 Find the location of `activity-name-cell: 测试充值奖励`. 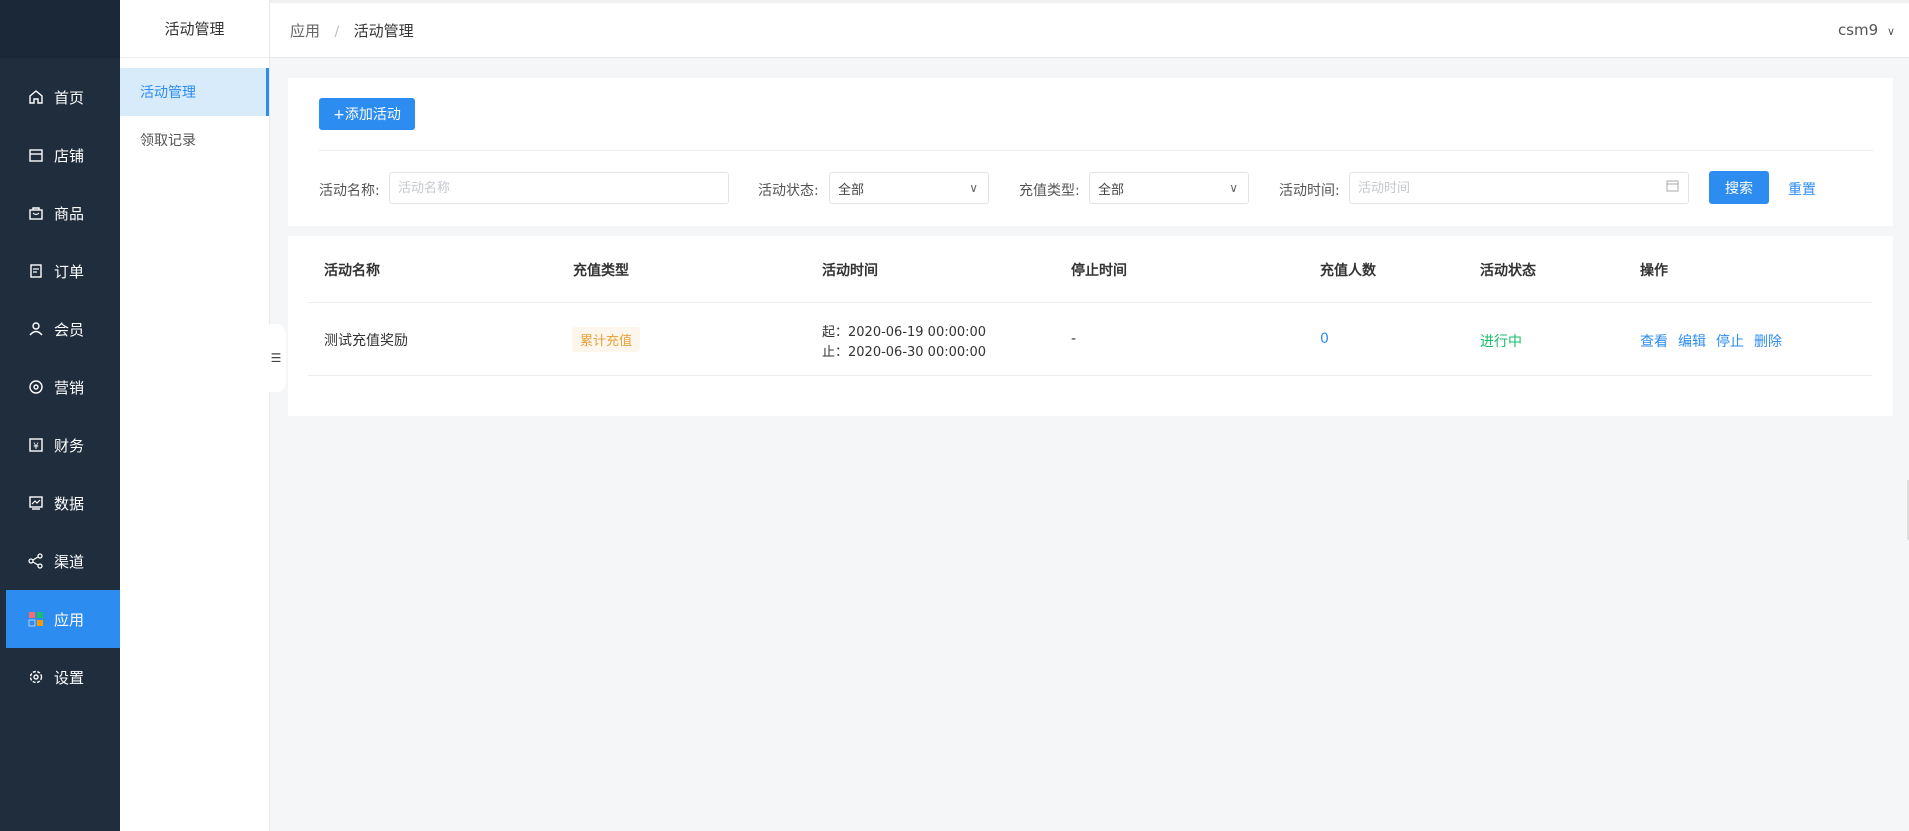

activity-name-cell: 测试充值奖励 is located at coordinates (366, 341).